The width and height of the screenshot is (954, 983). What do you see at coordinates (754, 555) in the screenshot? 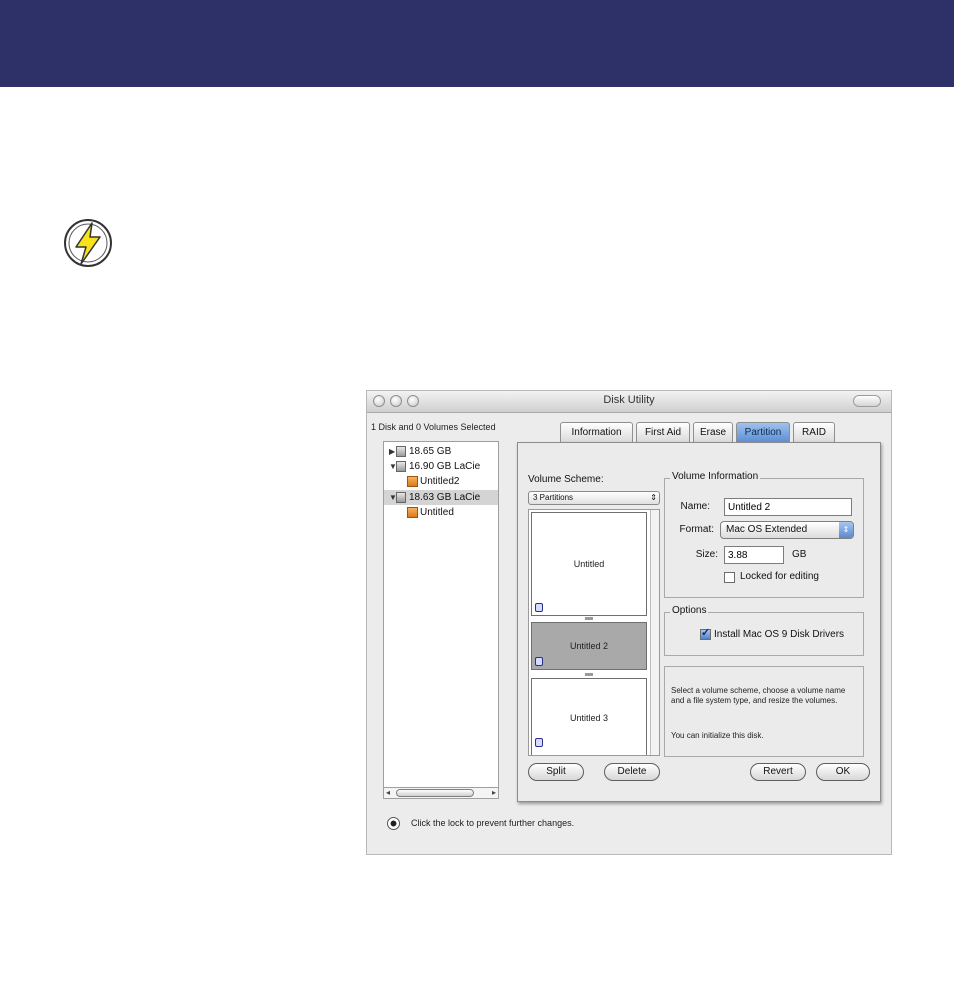
I see `volume-size-input` at bounding box center [754, 555].